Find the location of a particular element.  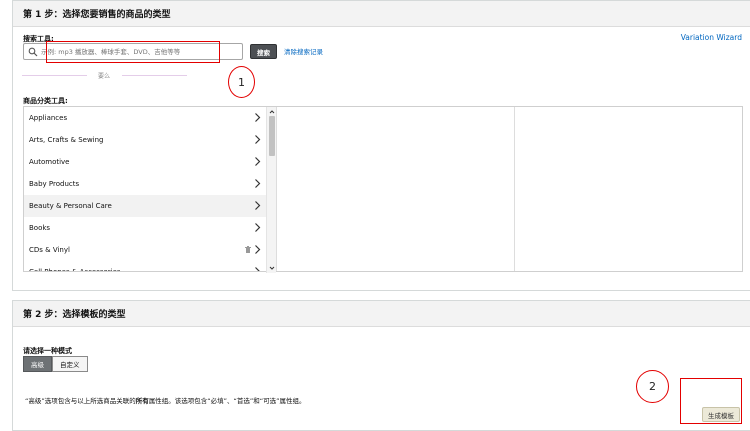

category-item-label: Cell Phones & Accessories is located at coordinates (75, 269).